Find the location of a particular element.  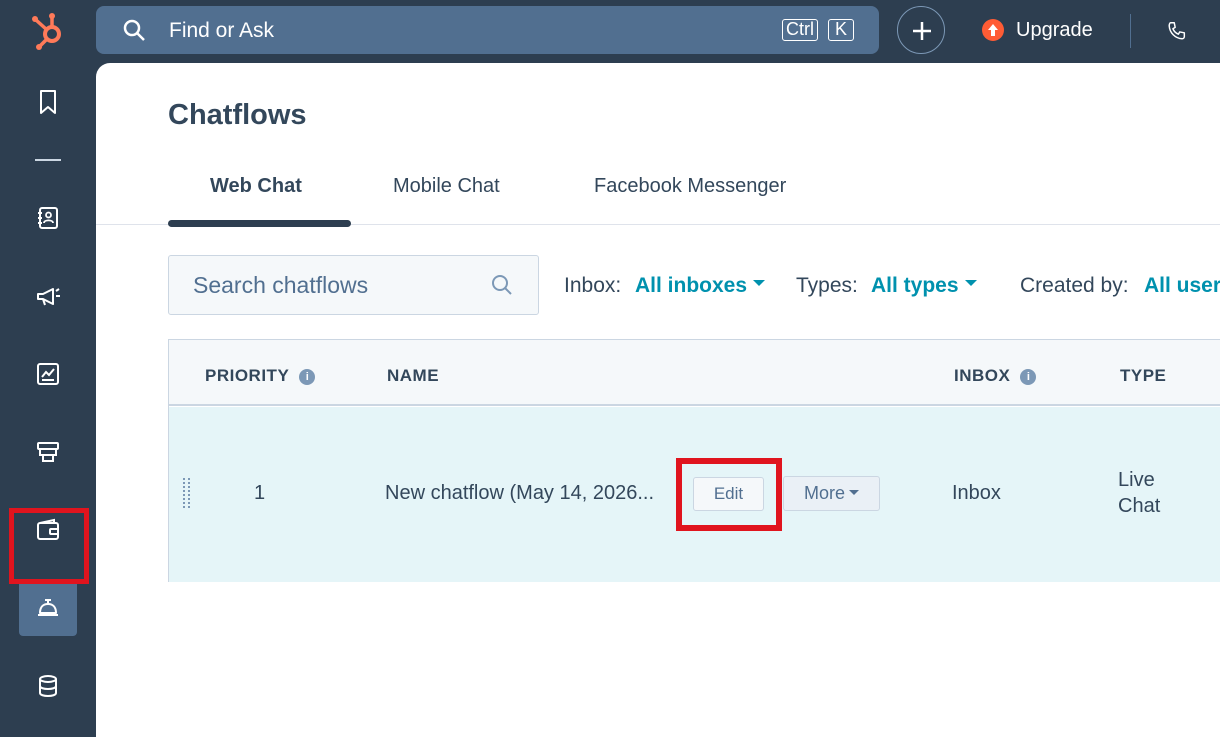

megaphone-icon is located at coordinates (48, 296).